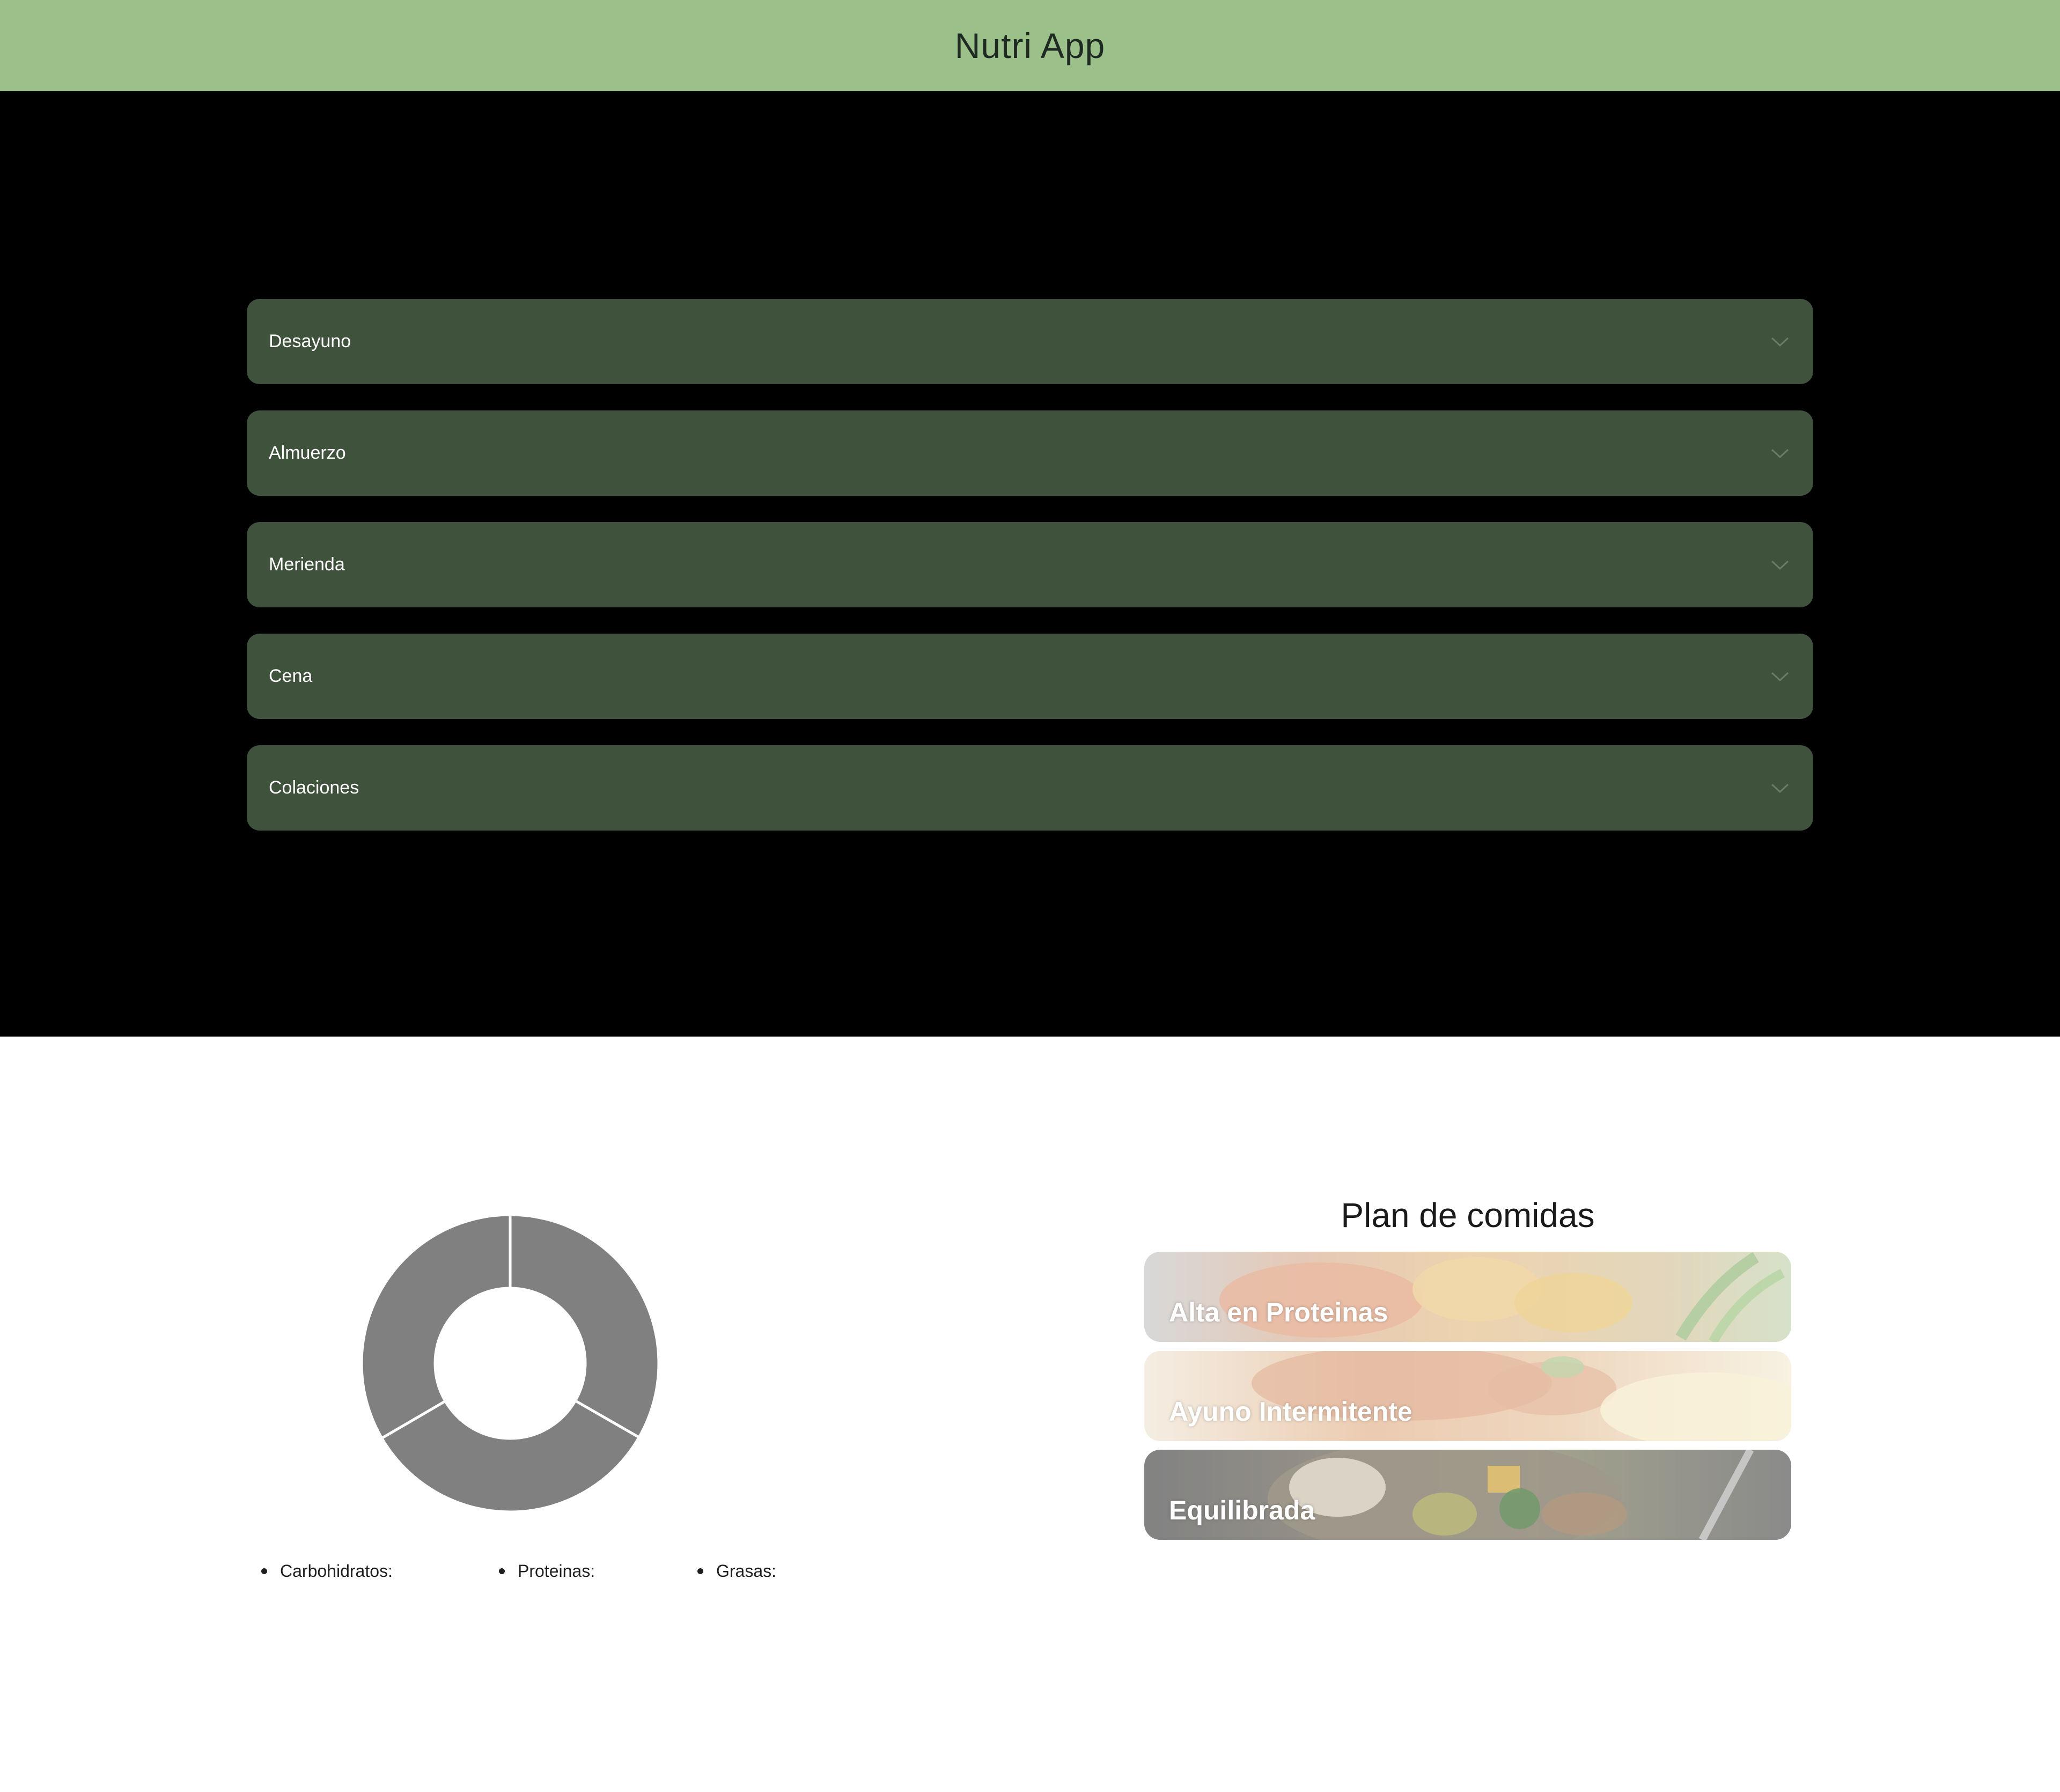 This screenshot has height=1792, width=2060. Describe the element at coordinates (1030, 341) in the screenshot. I see `accordion-desayuno: Desayuno` at that location.